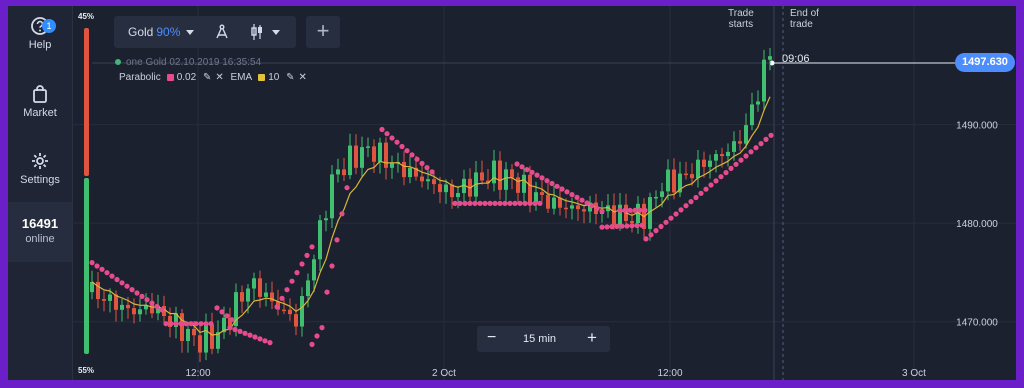  I want to click on sidebar-item-market: Market, so click(40, 101).